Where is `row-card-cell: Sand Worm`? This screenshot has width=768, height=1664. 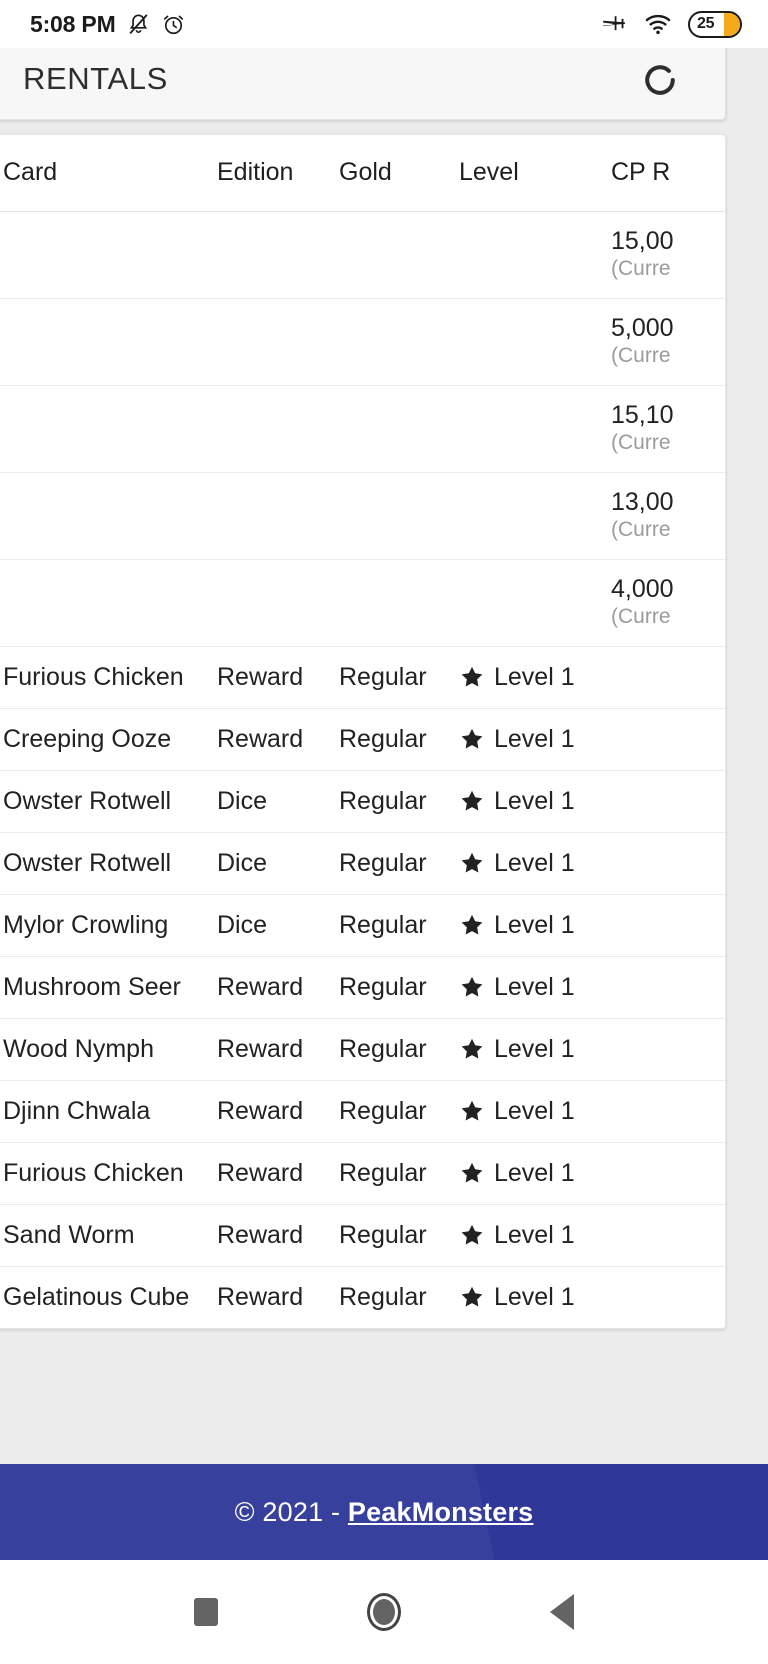 row-card-cell: Sand Worm is located at coordinates (69, 1234).